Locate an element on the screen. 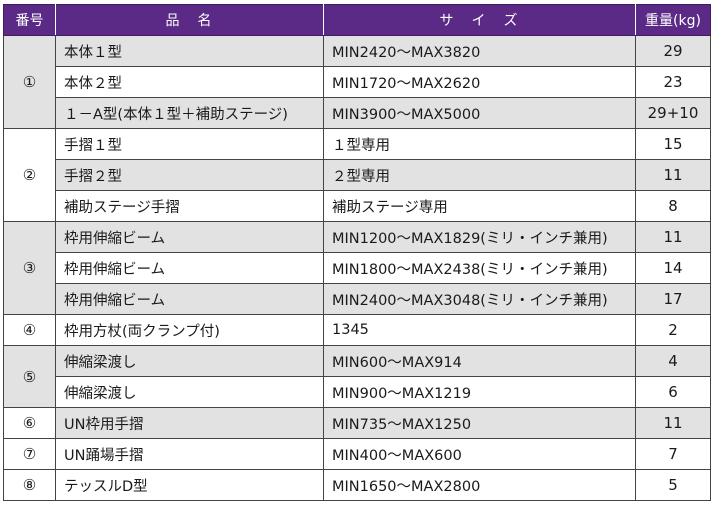  item-size: MIN3900〜MAX5000 is located at coordinates (479, 113).